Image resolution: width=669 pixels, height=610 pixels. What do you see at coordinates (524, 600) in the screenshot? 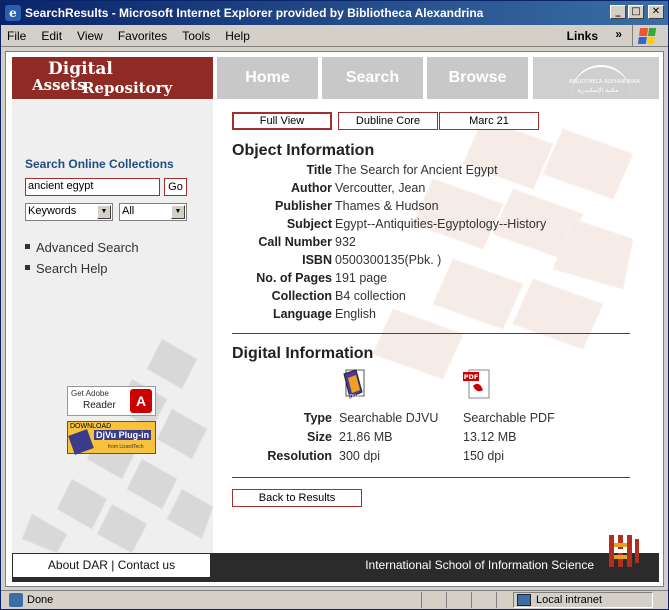
I see `local-intranet-icon` at bounding box center [524, 600].